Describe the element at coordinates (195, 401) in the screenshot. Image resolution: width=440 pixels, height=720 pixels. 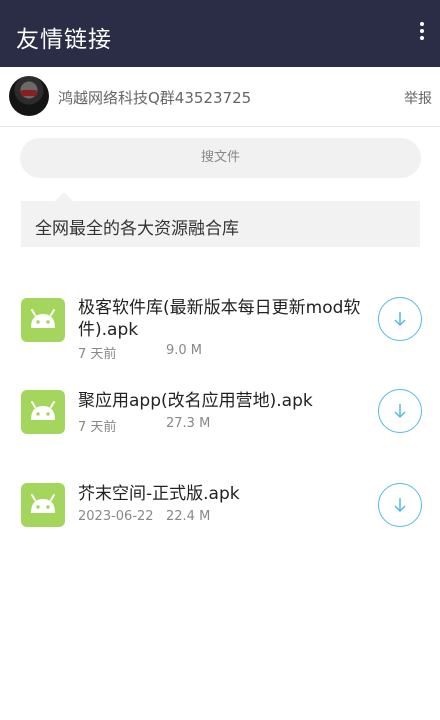
I see `file-name: 聚应用app(改名应用营地).apk` at that location.